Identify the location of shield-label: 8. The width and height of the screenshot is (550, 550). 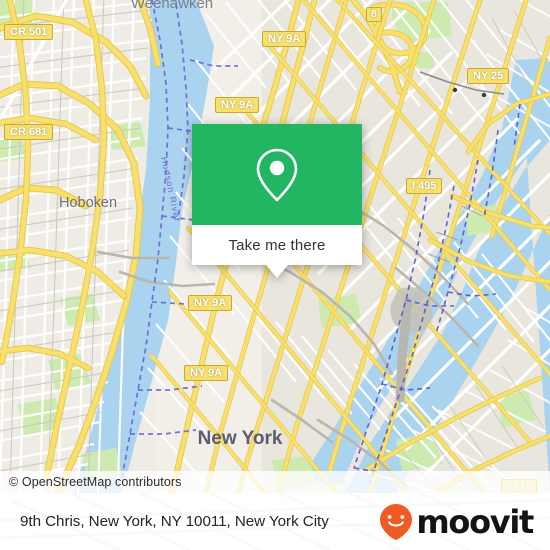
(374, 14).